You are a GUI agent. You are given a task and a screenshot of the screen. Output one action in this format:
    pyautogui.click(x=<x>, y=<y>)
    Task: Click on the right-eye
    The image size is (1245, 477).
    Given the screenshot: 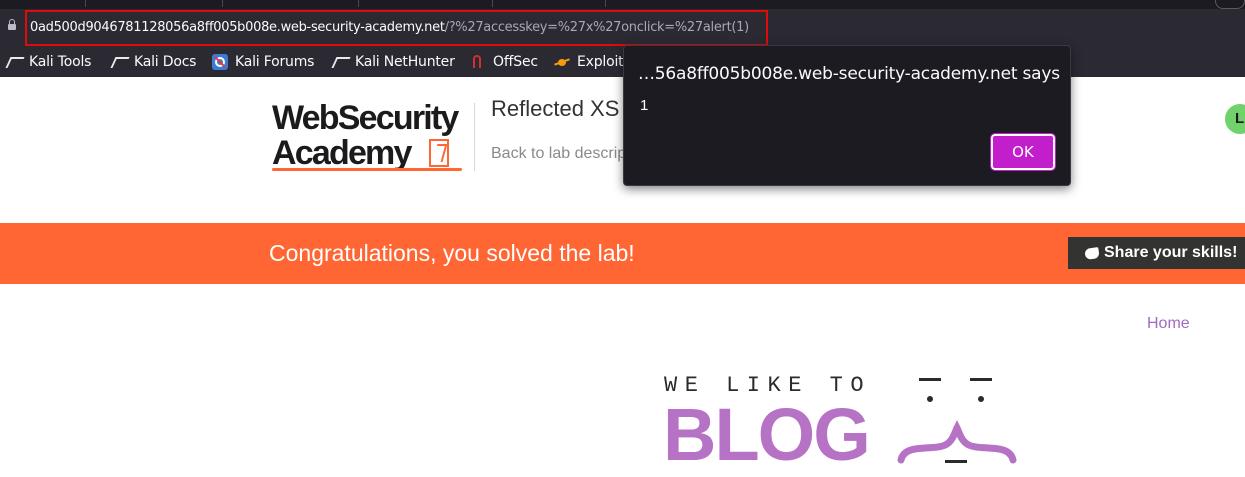 What is the action you would take?
    pyautogui.click(x=981, y=399)
    